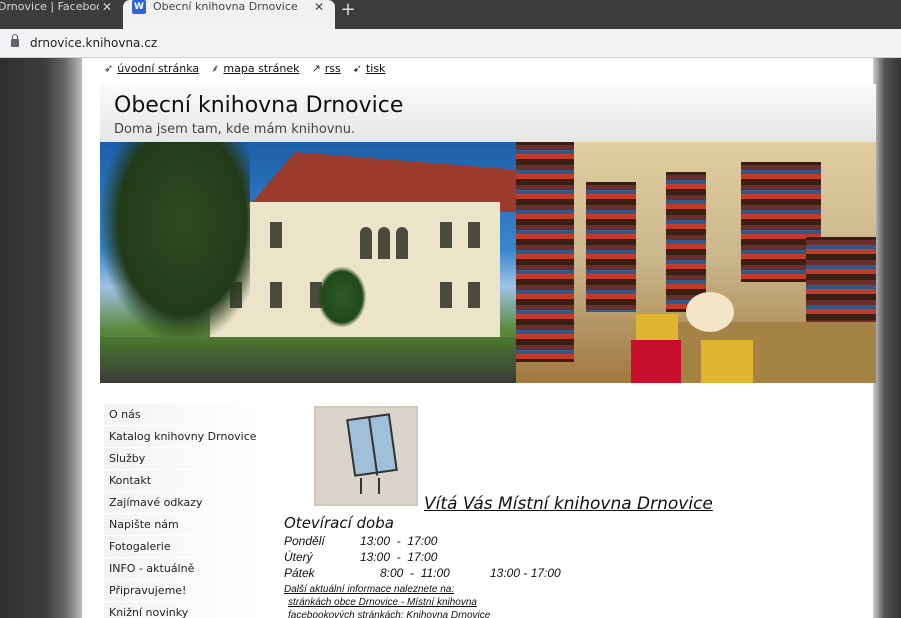 This screenshot has width=901, height=618. I want to click on menu-item-katalog: Katalog knihovny Drnovice, so click(183, 437).